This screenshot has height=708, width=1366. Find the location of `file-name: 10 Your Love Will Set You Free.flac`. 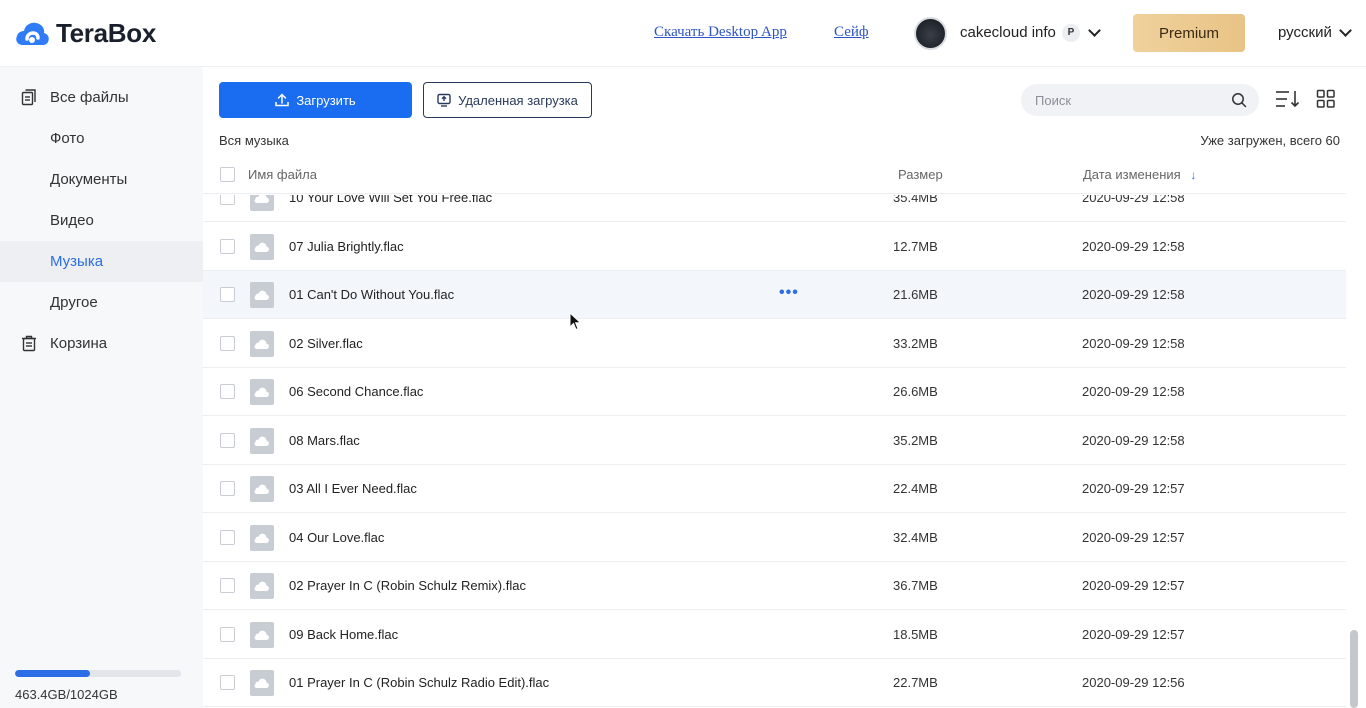

file-name: 10 Your Love Will Set You Free.flac is located at coordinates (390, 200).